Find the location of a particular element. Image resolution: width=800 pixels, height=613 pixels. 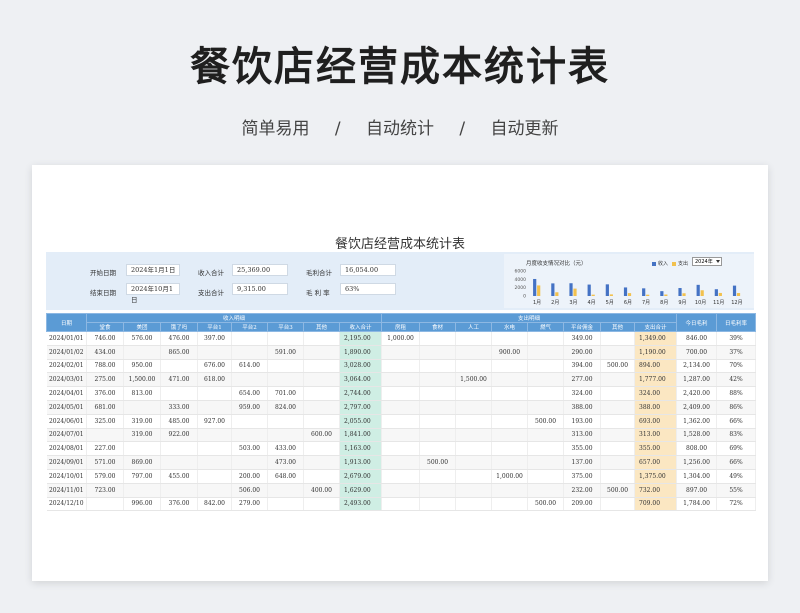

table-cell: 37% is located at coordinates (736, 352).